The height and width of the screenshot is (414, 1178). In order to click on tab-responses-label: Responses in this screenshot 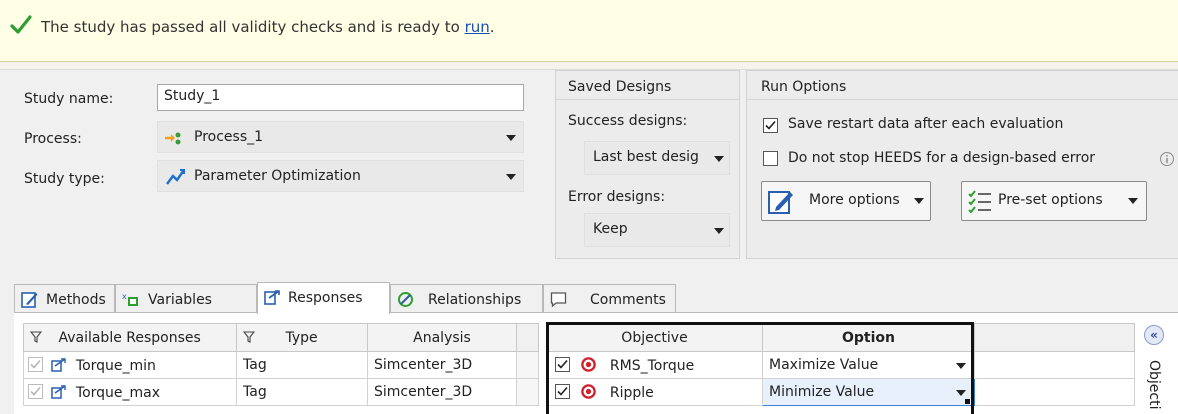, I will do `click(325, 298)`.